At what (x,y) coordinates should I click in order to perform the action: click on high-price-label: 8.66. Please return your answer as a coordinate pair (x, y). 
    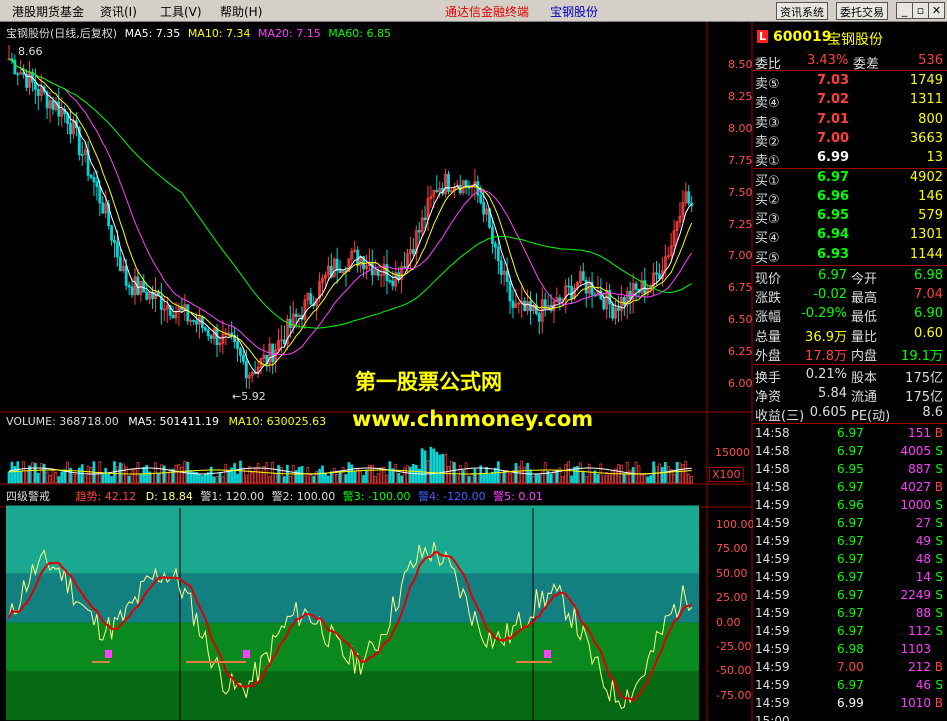
    Looking at the image, I should click on (30, 51).